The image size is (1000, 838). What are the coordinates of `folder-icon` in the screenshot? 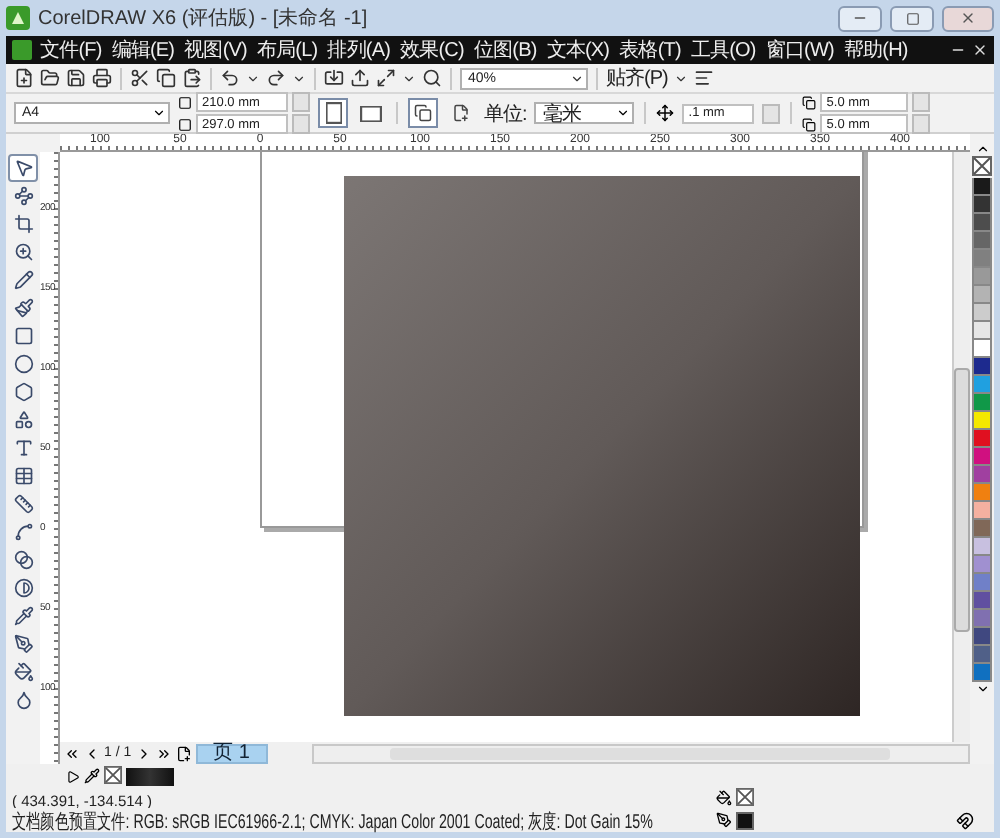 It's located at (50, 78).